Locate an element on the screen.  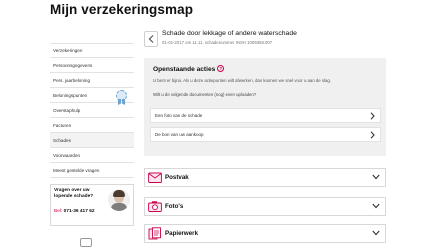
page-title: Mijn verzekeringsmap is located at coordinates (122, 9).